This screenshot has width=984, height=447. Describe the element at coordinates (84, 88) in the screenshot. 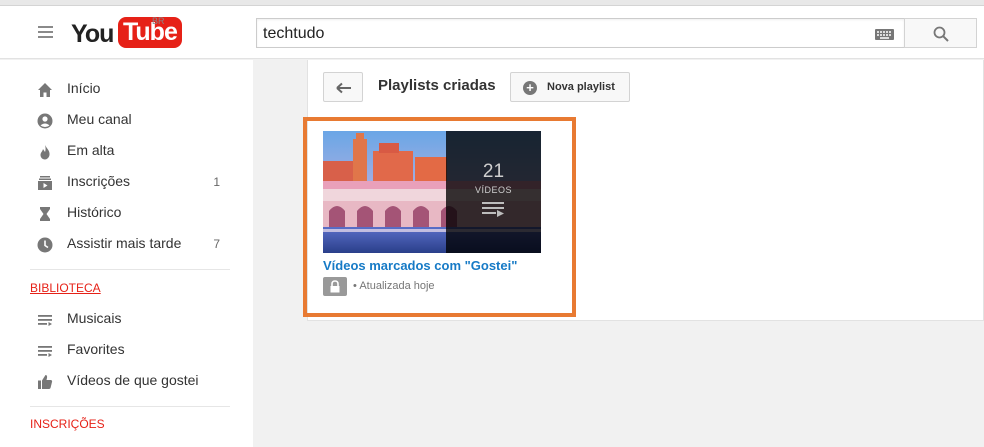

I see `sidebar-item-label: Início` at that location.